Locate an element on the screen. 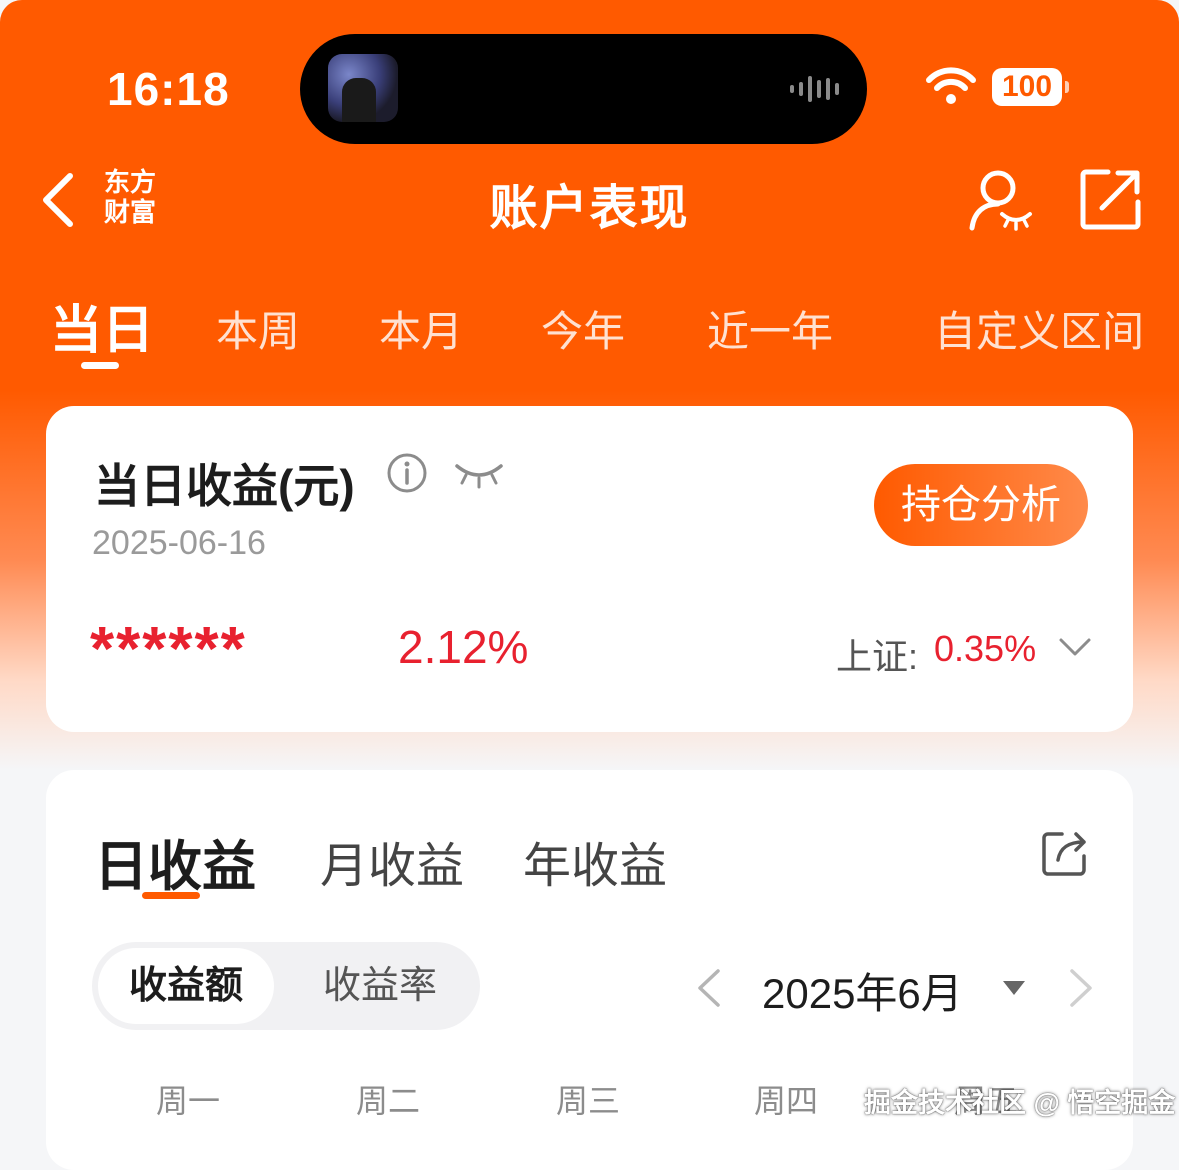  watermark: 掘金技术社区 @ 悟空掘金 is located at coordinates (1020, 1103).